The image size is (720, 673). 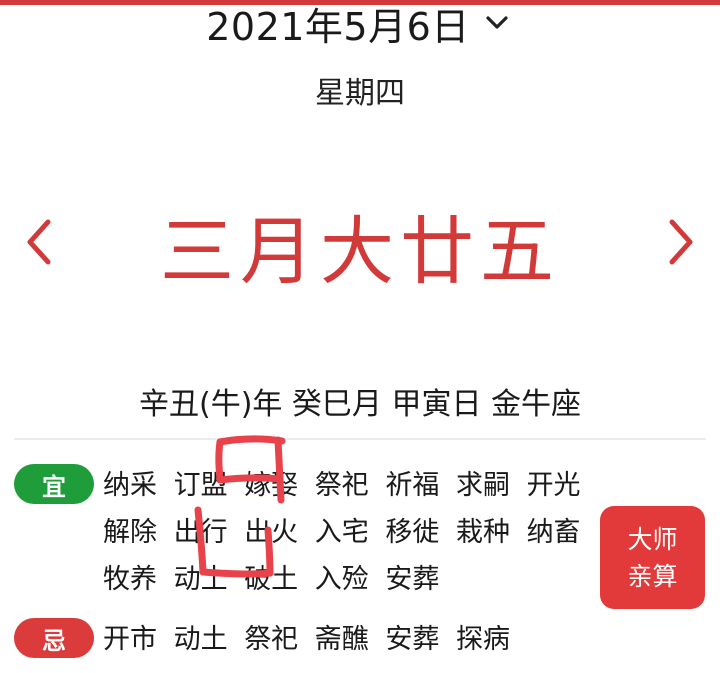 I want to click on yi-item: 入殓, so click(x=341, y=579).